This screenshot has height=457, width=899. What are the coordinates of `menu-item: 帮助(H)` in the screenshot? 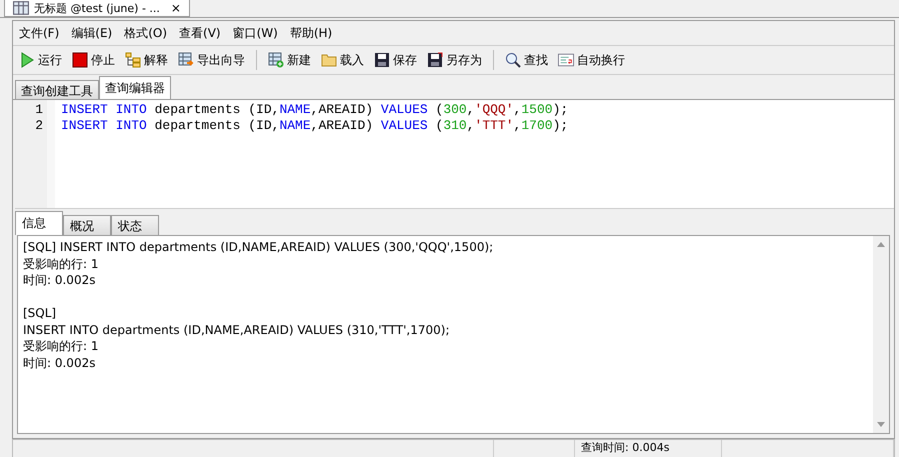 It's located at (311, 33).